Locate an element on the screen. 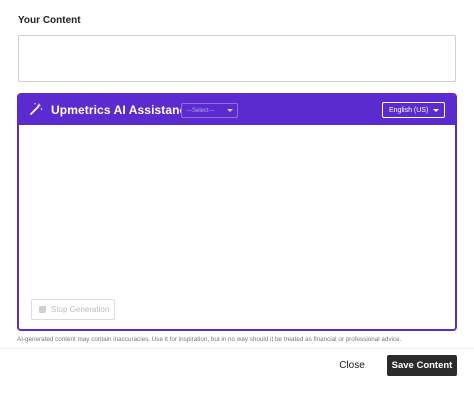  stop-generation-button: Stop Generation is located at coordinates (73, 309).